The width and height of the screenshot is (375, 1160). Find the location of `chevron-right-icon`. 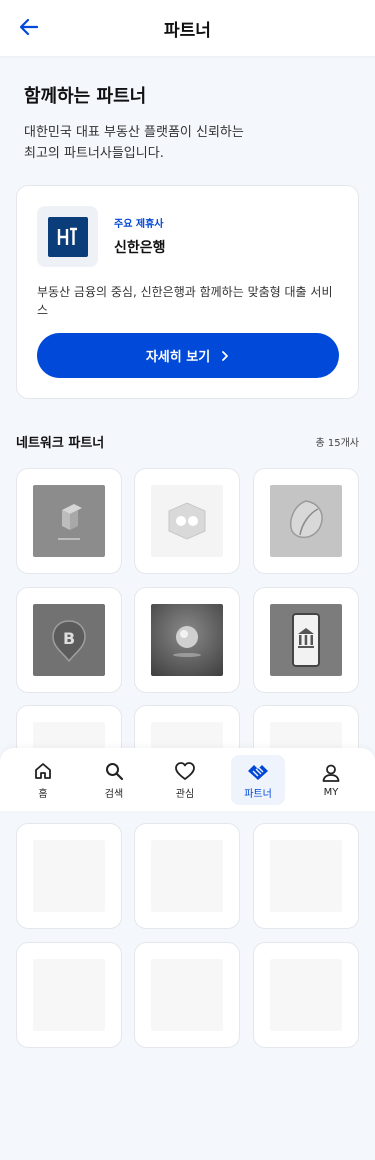

chevron-right-icon is located at coordinates (225, 355).